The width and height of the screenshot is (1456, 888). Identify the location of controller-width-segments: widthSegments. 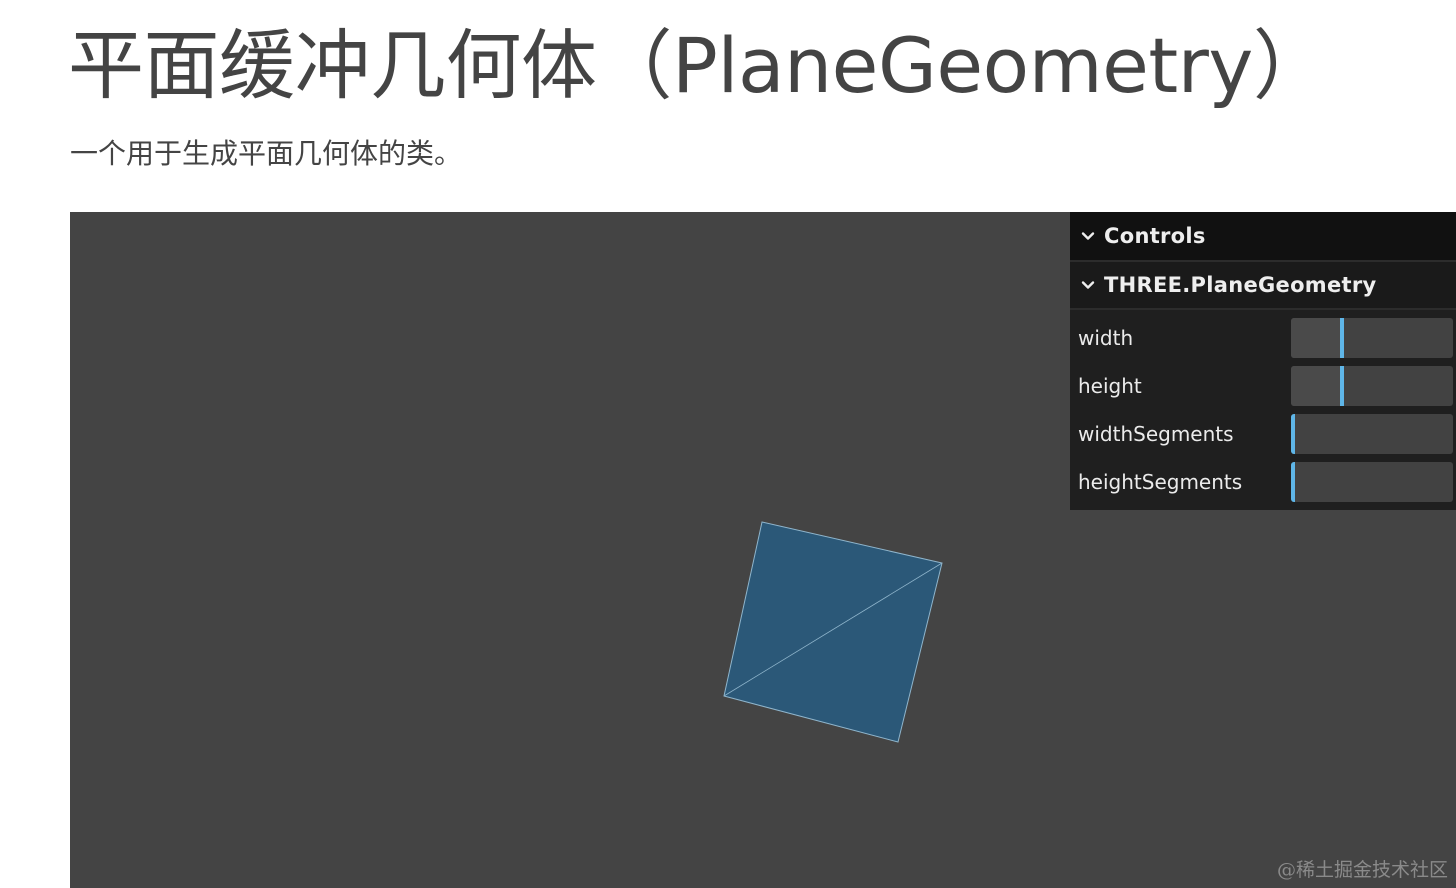
(1263, 434).